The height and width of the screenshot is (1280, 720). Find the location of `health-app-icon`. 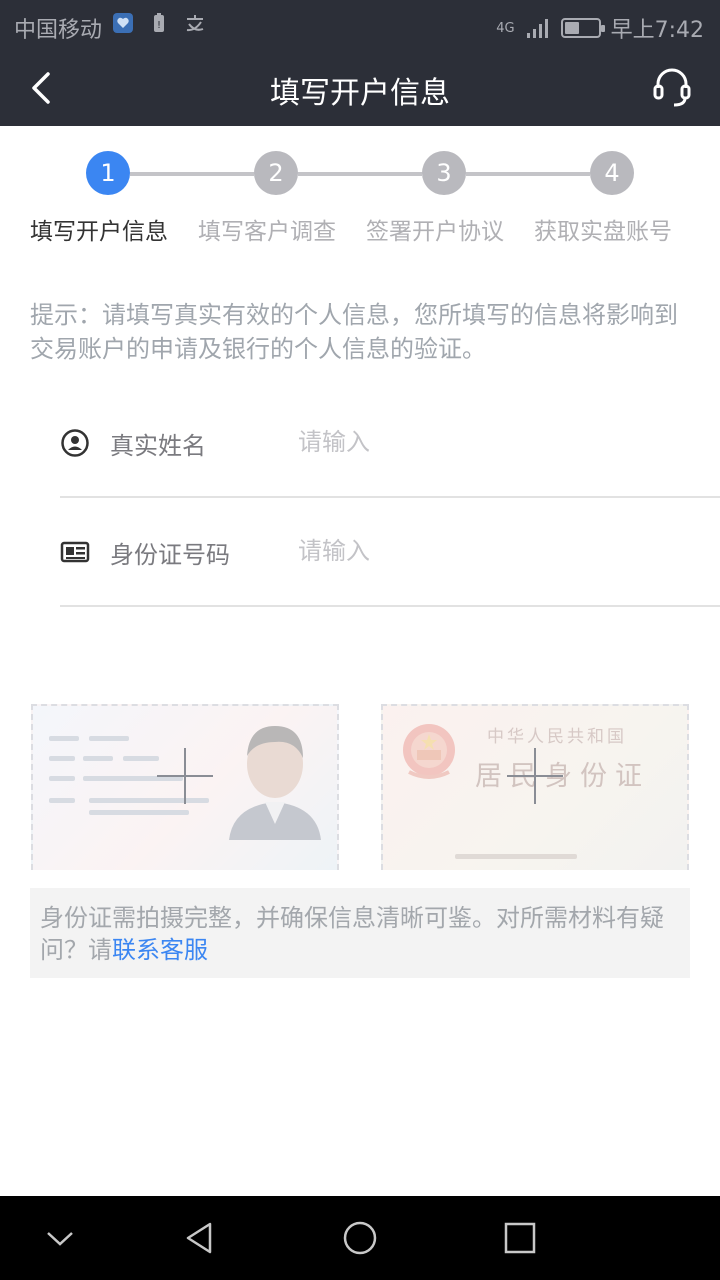

health-app-icon is located at coordinates (123, 23).